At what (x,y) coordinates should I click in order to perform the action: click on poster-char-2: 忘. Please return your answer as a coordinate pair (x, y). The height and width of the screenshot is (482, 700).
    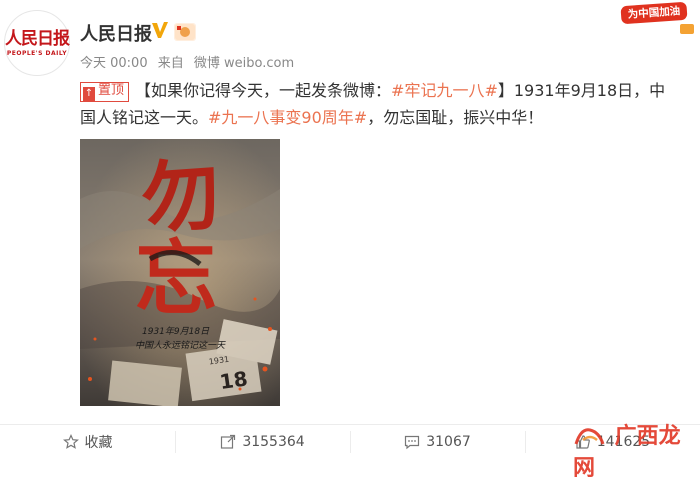
    Looking at the image, I should click on (176, 279).